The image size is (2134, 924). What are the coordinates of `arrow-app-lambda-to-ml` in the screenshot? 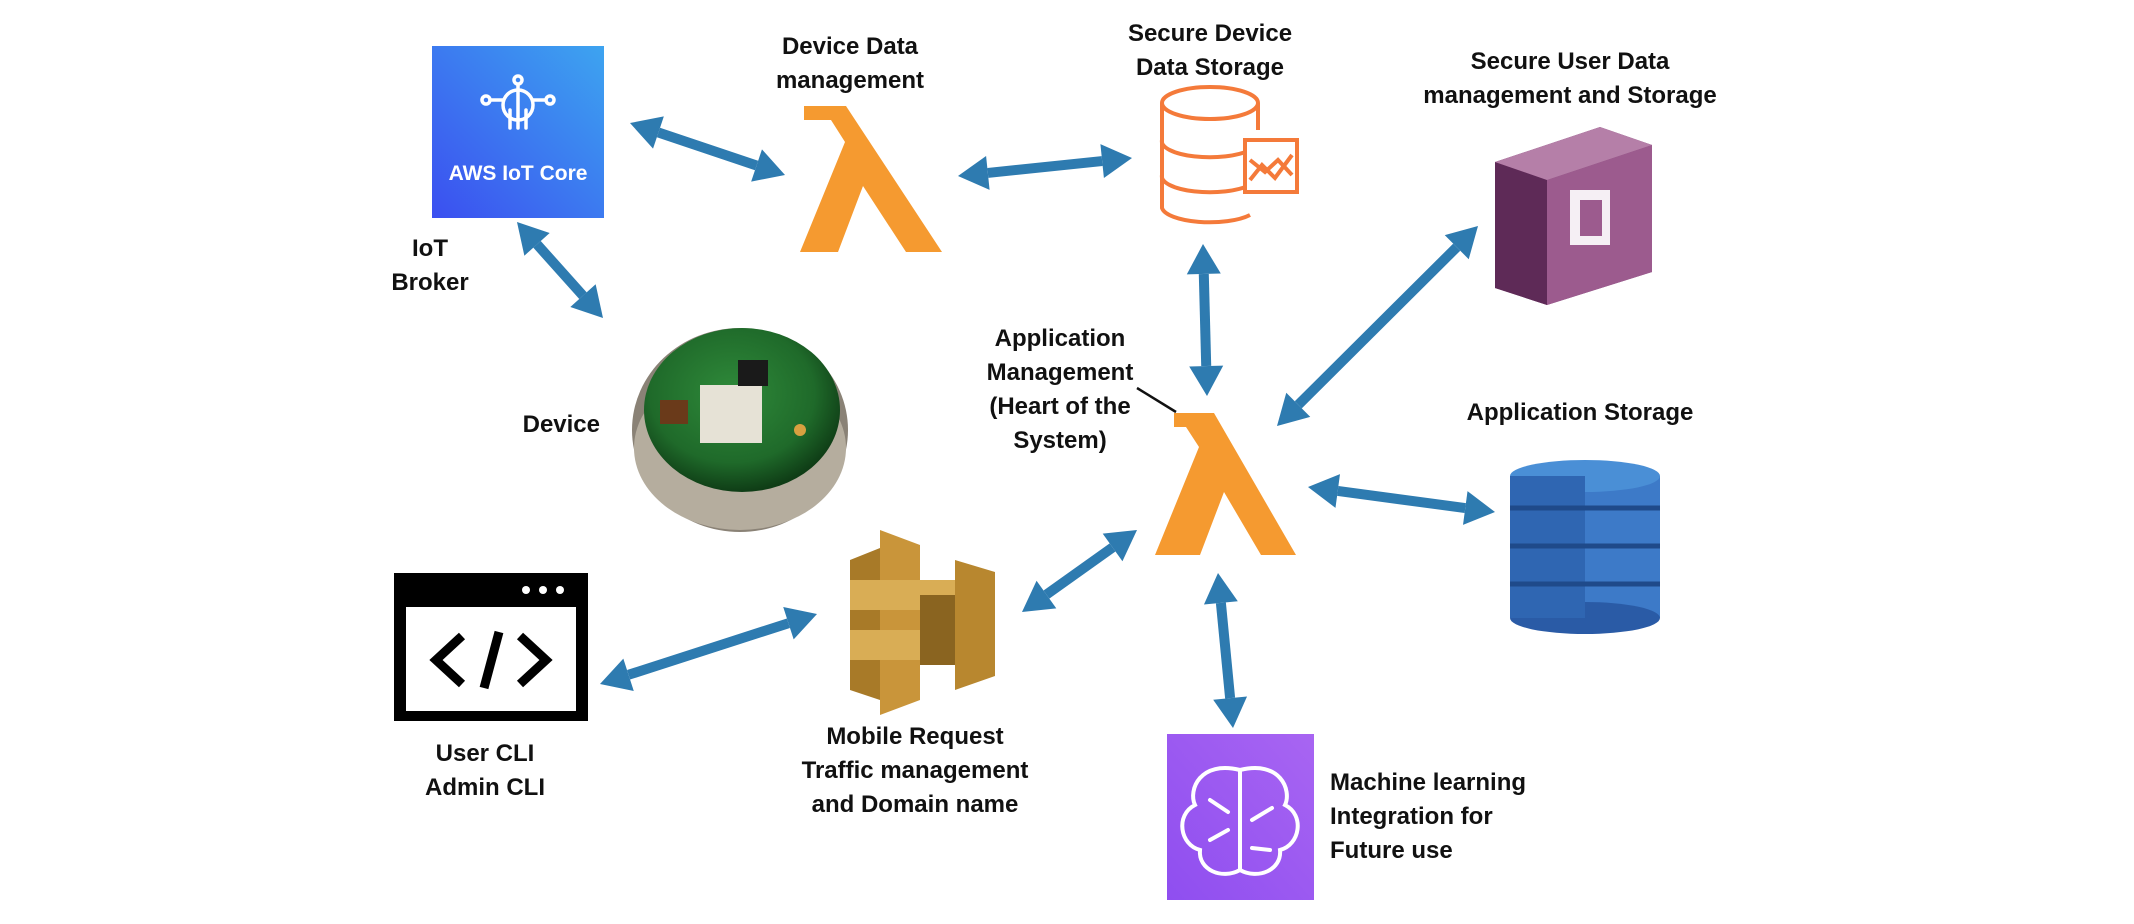 It's located at (1225, 650).